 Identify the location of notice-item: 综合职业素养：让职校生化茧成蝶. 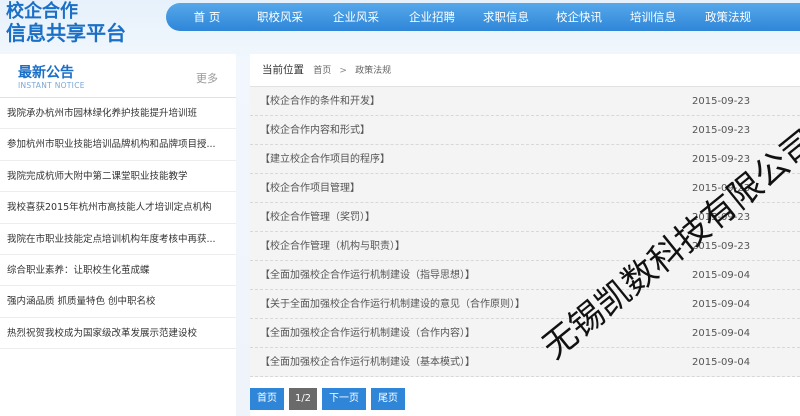
(118, 271).